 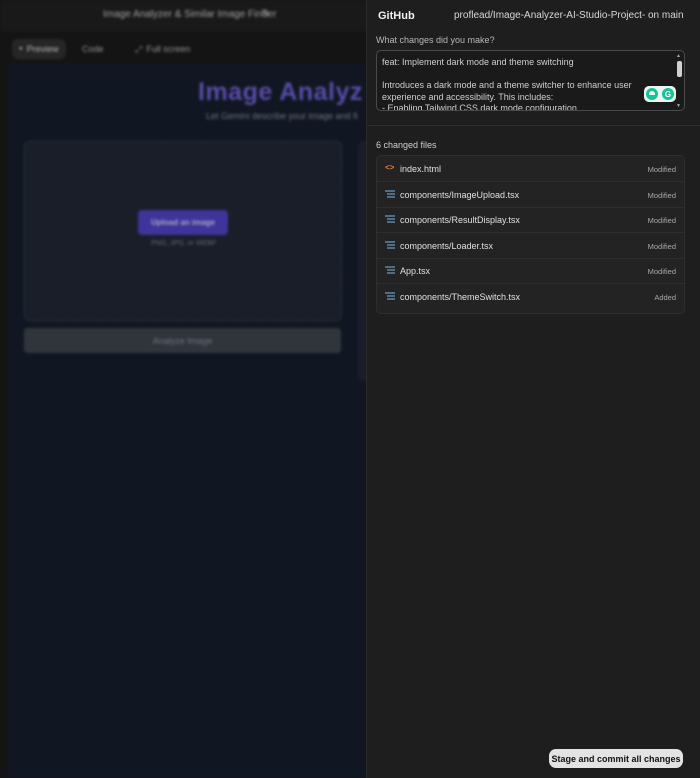 I want to click on tab-code: Code, so click(x=93, y=49).